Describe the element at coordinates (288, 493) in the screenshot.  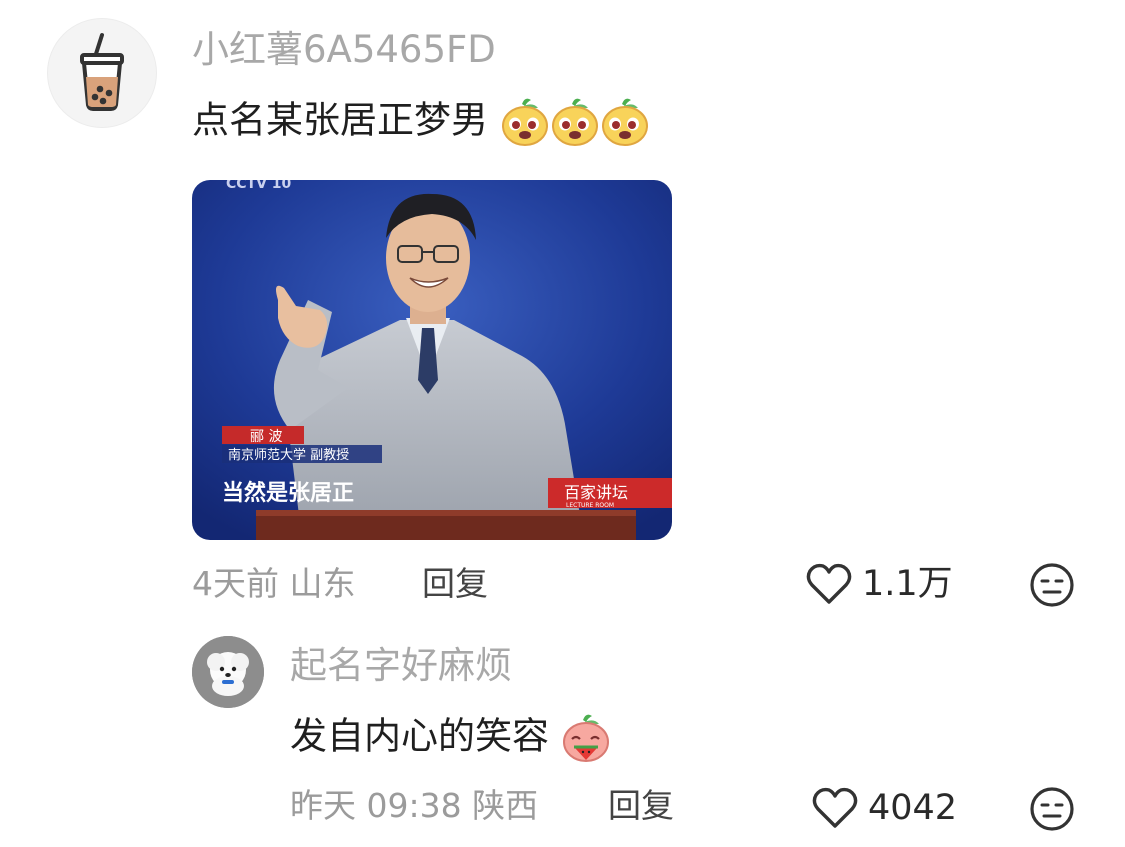
I see `subtitle-caption: 当然是张居正` at that location.